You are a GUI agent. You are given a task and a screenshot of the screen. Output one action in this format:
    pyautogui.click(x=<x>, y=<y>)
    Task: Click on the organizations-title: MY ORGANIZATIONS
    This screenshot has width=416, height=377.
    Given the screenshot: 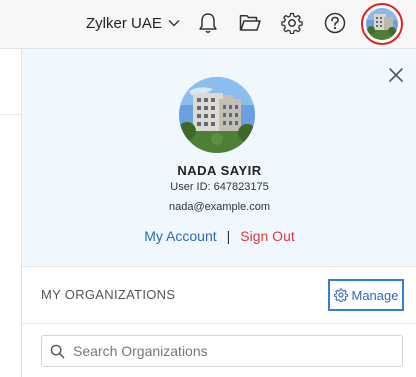 What is the action you would take?
    pyautogui.click(x=108, y=294)
    